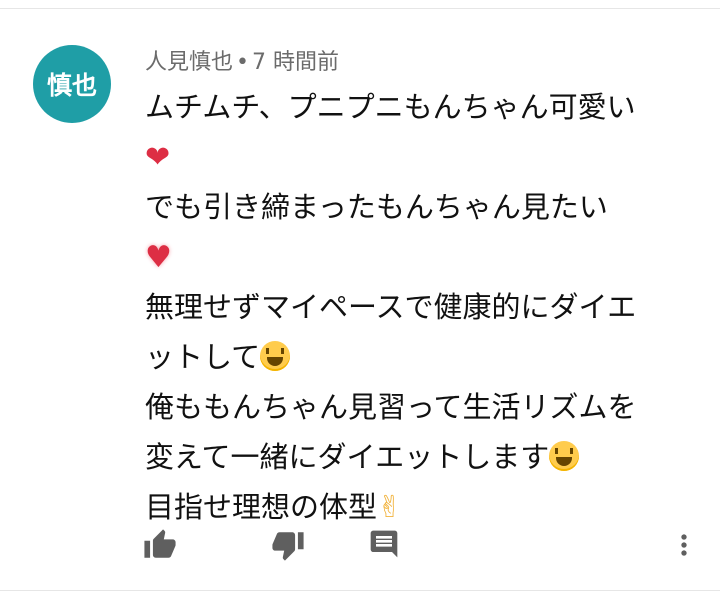 The width and height of the screenshot is (720, 594). I want to click on red-heart-emoji: ❤, so click(158, 157).